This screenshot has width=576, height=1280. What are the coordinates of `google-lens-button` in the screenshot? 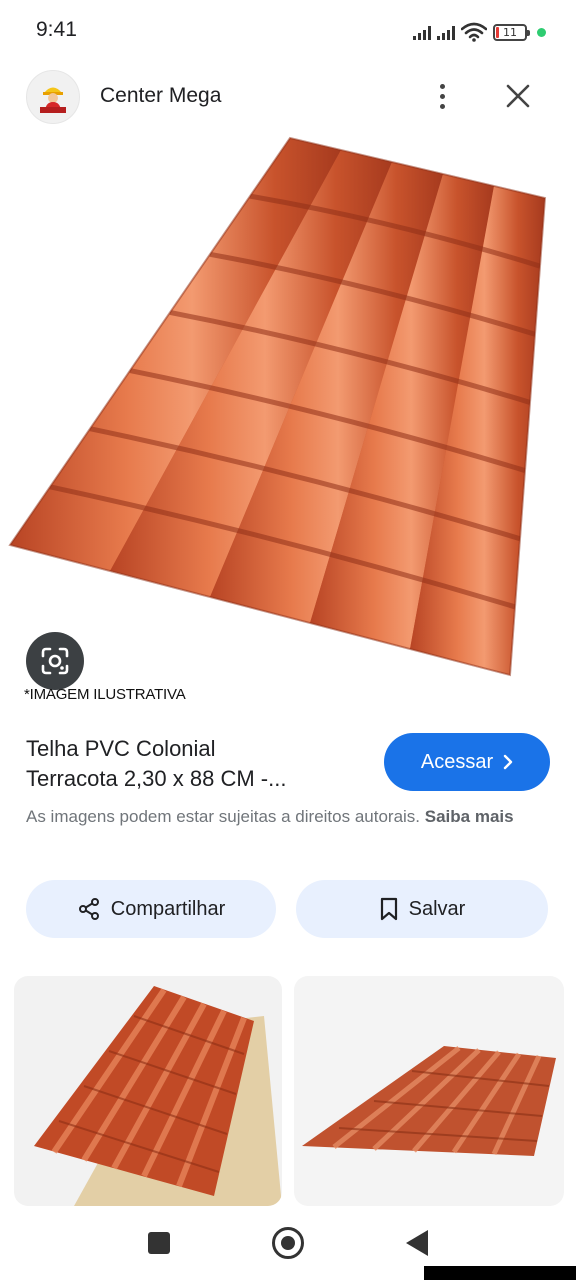 It's located at (55, 661).